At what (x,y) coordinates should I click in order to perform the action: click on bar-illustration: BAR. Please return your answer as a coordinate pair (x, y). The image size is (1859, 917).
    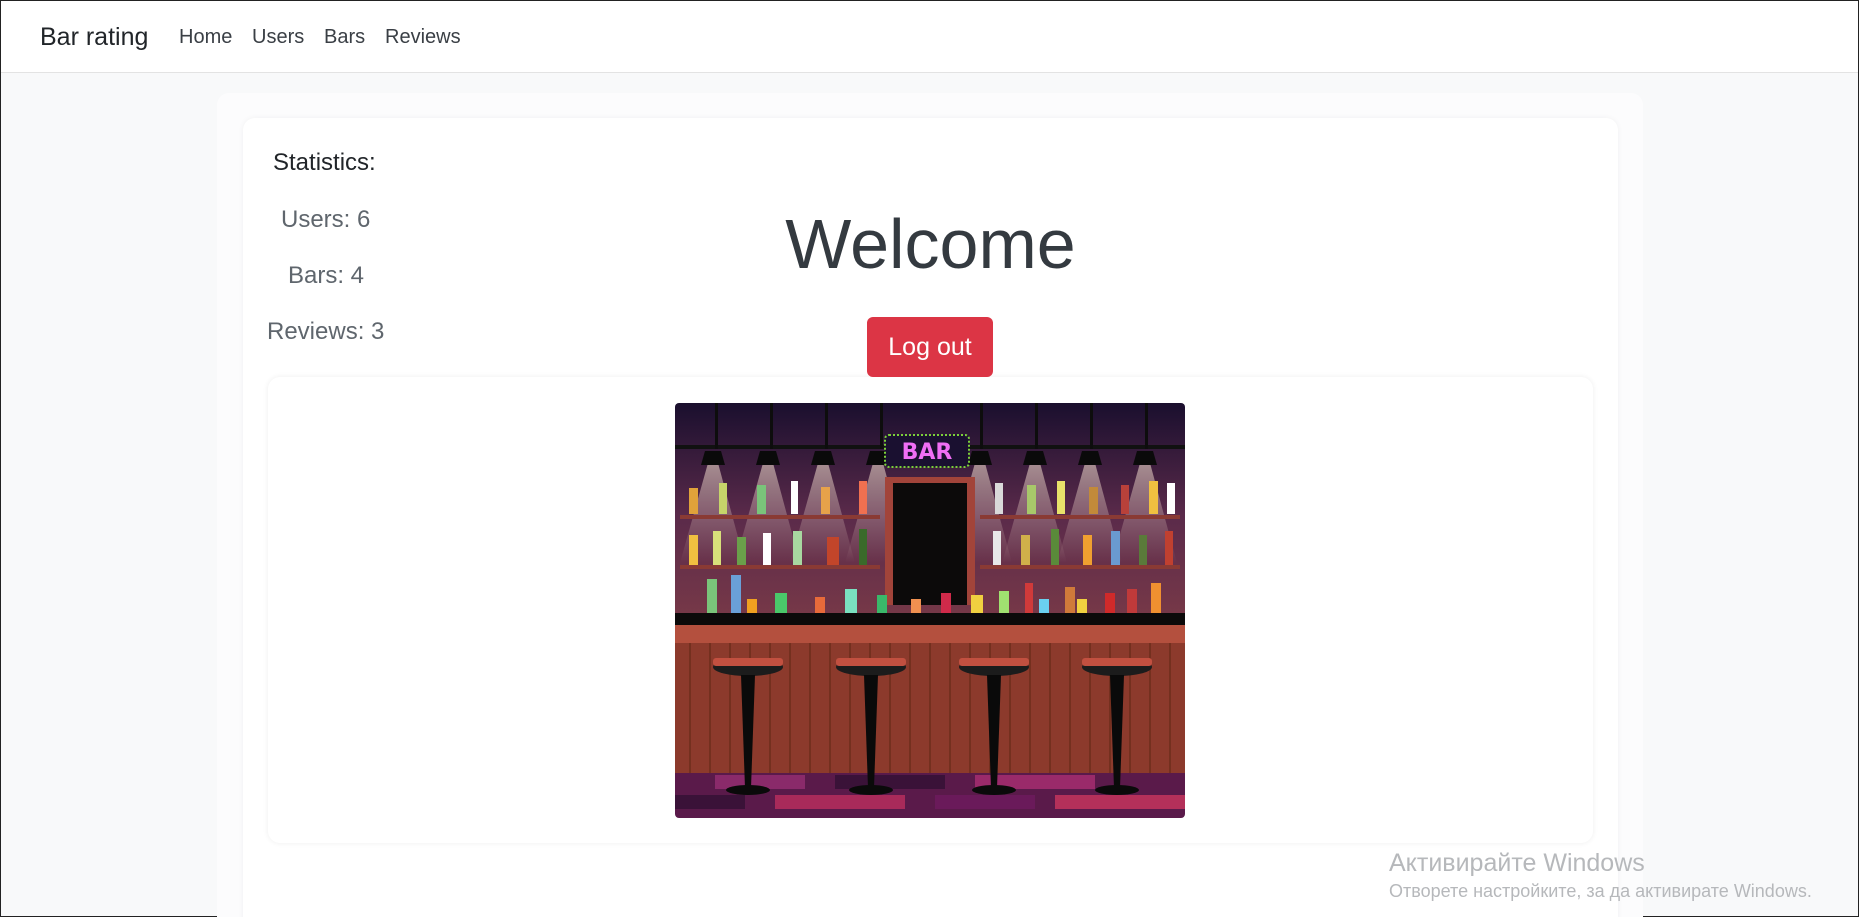
    Looking at the image, I should click on (930, 610).